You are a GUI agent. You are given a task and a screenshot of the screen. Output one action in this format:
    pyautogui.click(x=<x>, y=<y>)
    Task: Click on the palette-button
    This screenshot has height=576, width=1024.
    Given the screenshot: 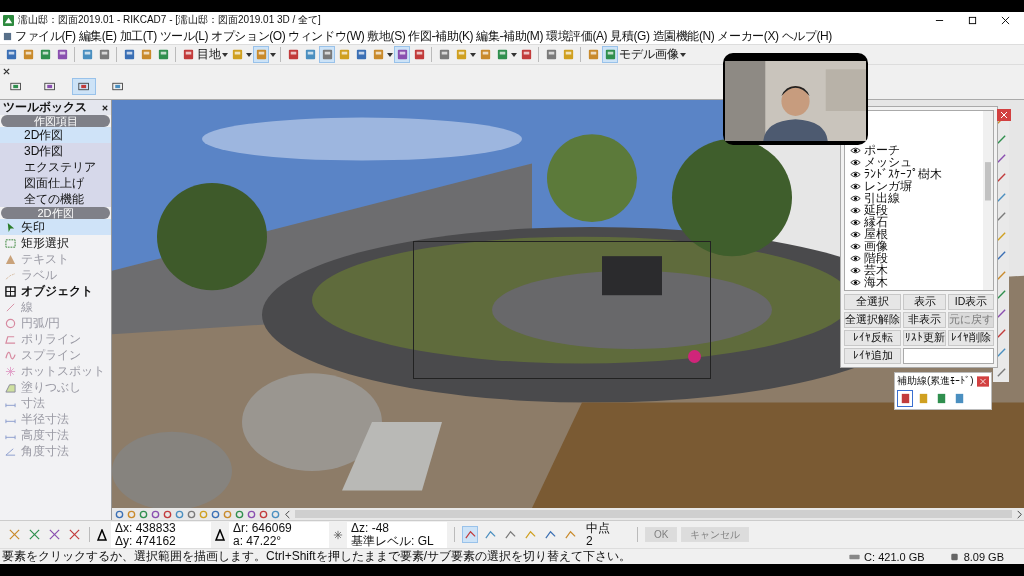 What is the action you would take?
    pyautogui.click(x=905, y=398)
    